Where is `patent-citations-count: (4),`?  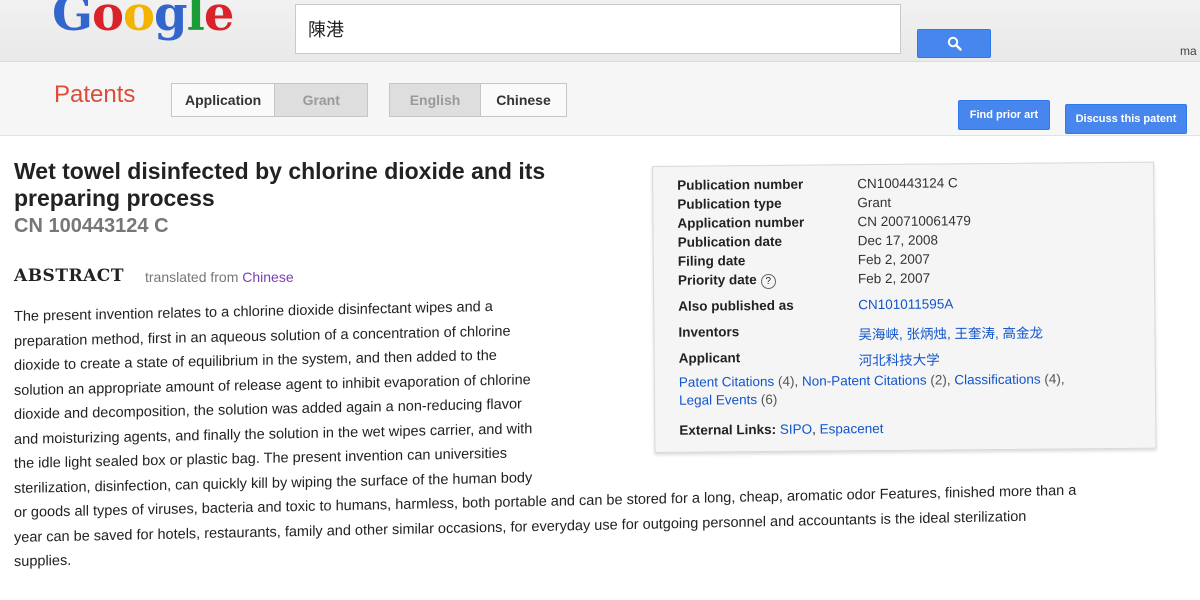 patent-citations-count: (4), is located at coordinates (788, 381).